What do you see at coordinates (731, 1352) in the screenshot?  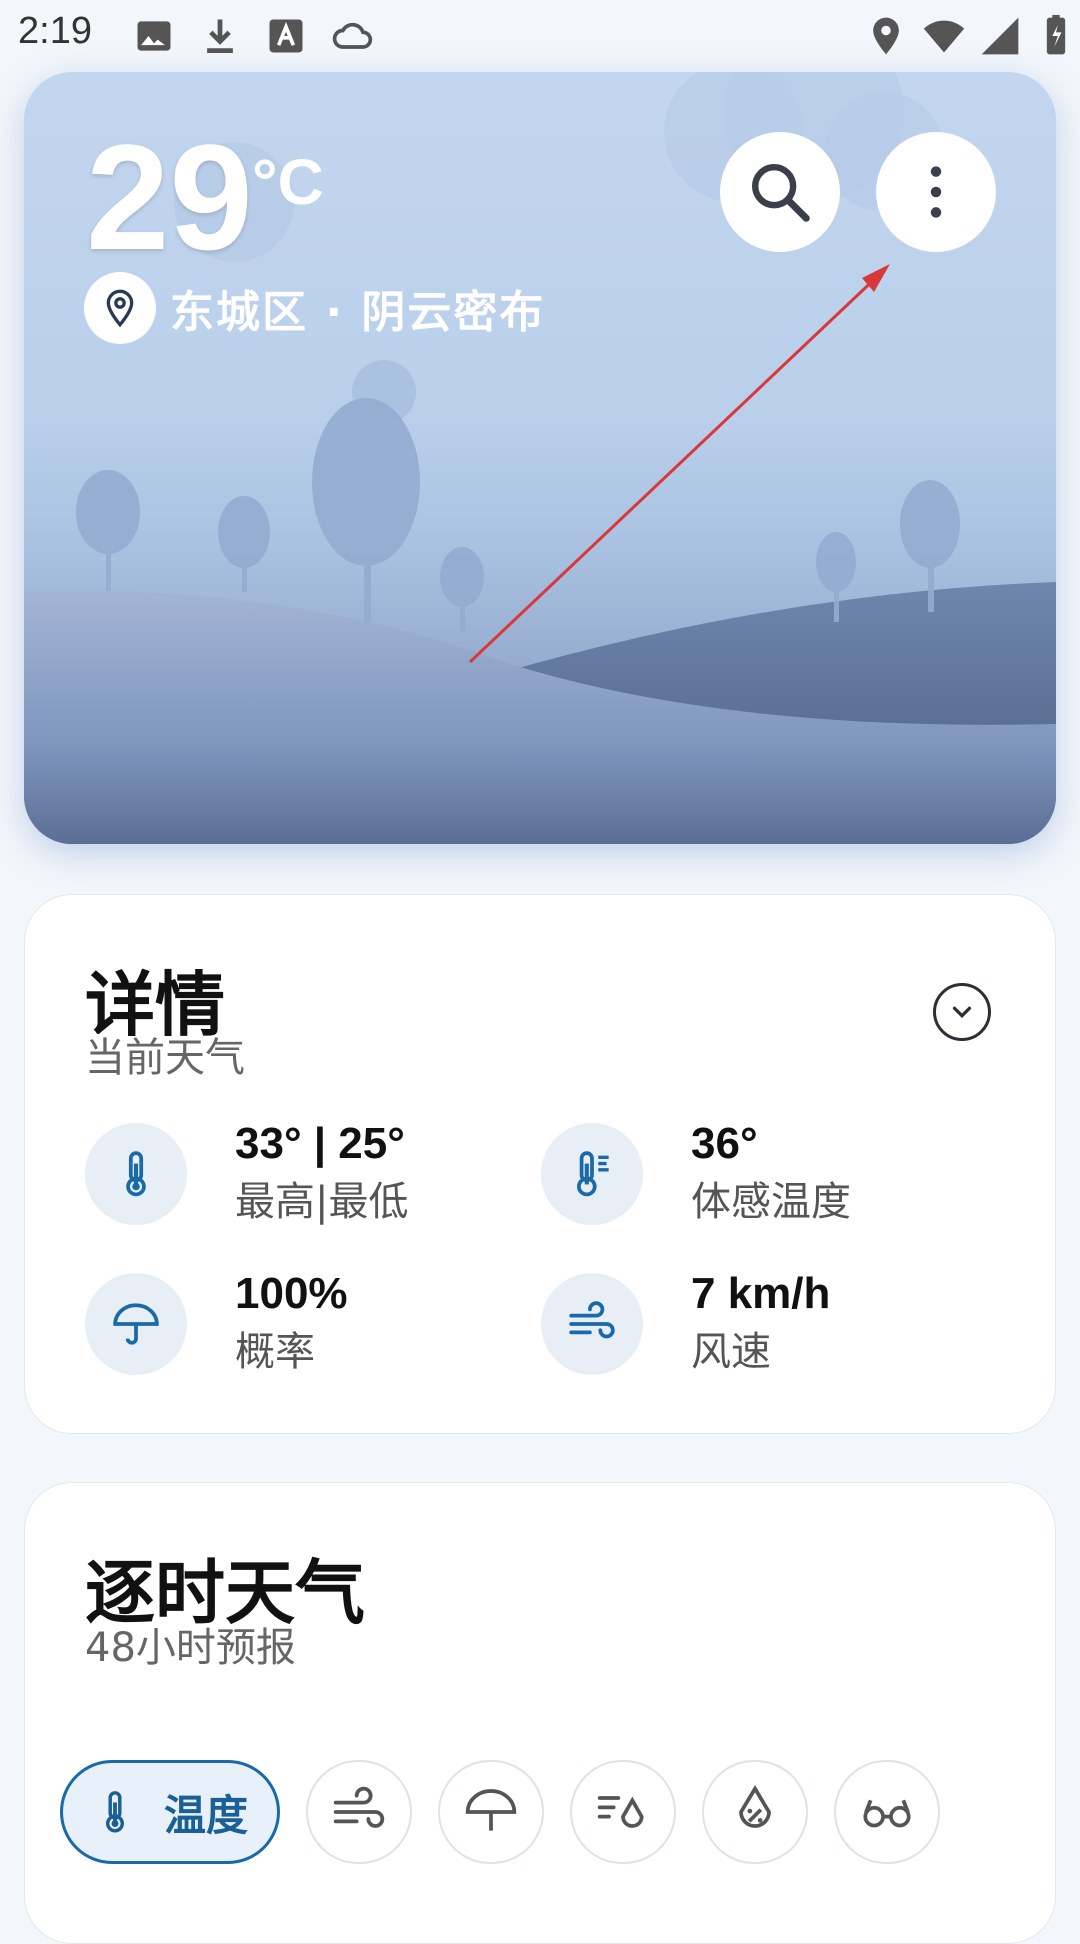 I see `metric-label: 风速` at bounding box center [731, 1352].